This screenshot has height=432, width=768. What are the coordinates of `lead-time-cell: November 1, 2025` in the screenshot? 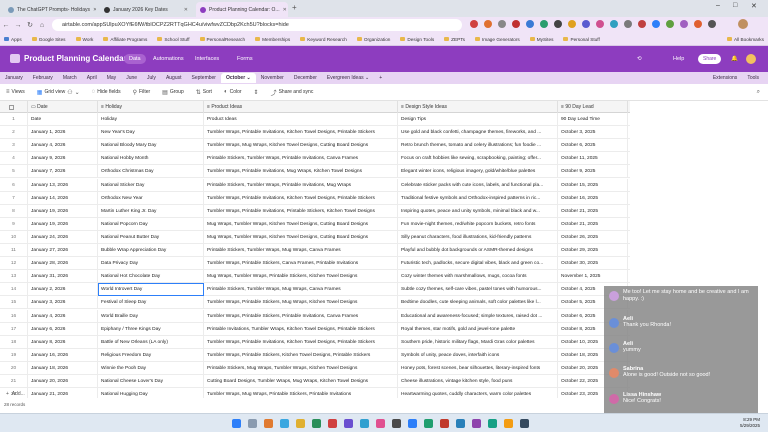 It's located at (593, 277).